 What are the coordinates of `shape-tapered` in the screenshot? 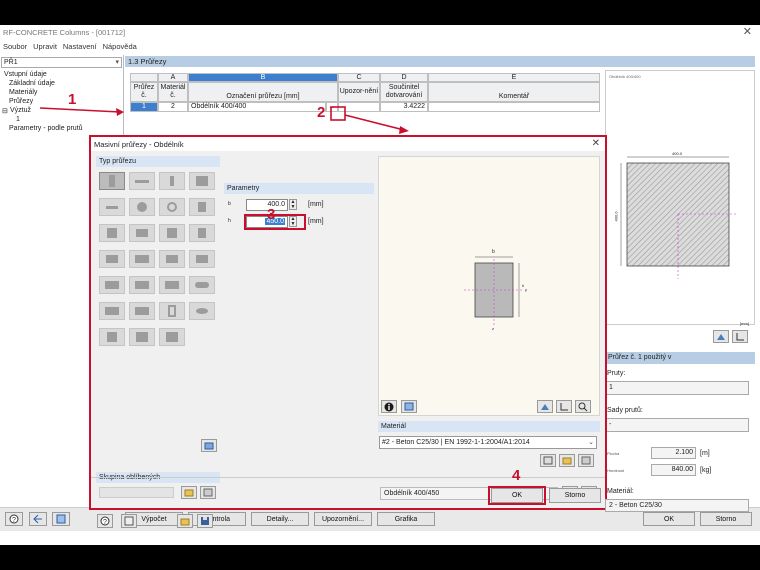 It's located at (202, 233).